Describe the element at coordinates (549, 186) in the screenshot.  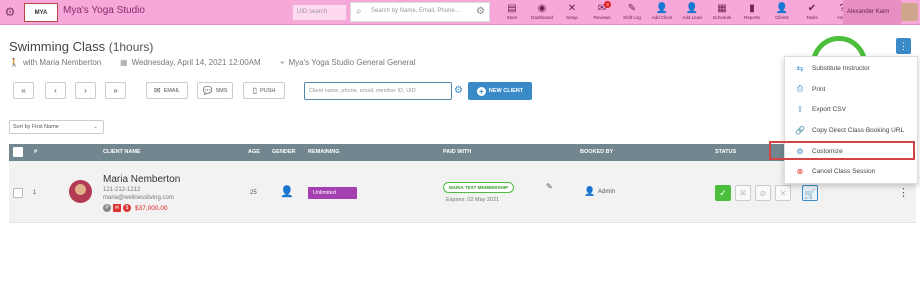
I see `edit-icon: ✎` at that location.